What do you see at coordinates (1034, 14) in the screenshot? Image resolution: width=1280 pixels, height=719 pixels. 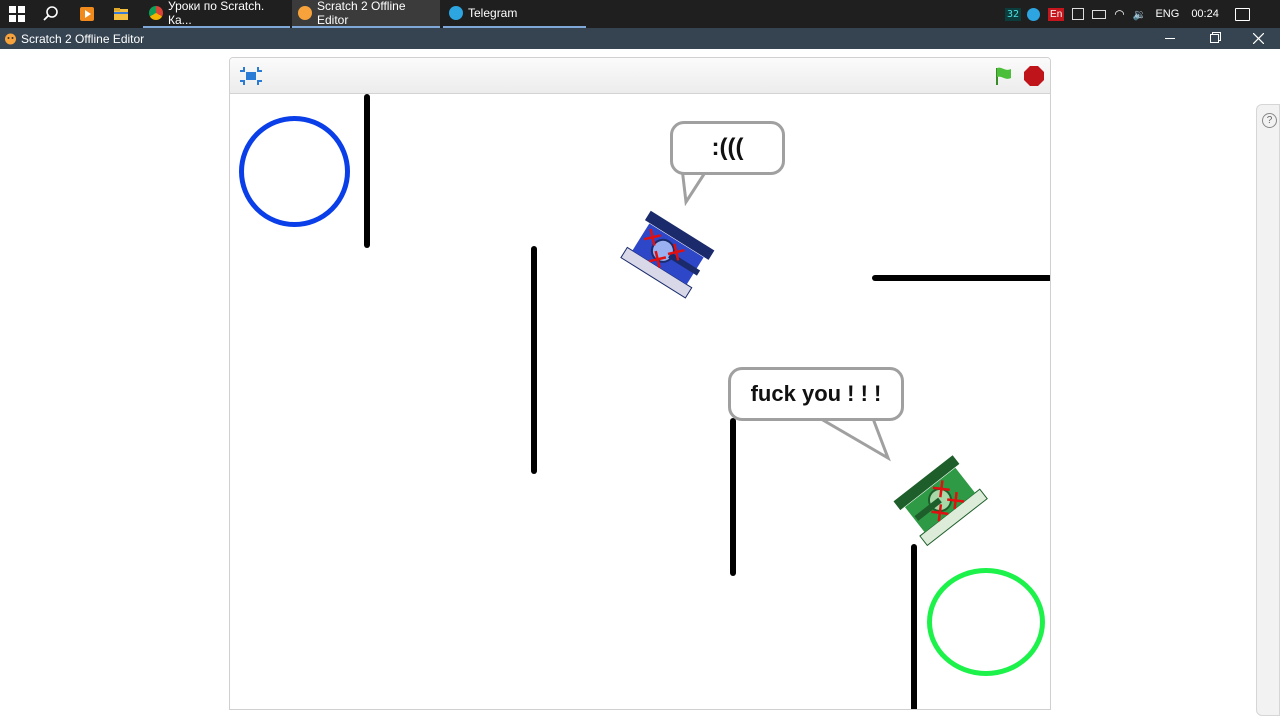 I see `telegram-tray-icon` at bounding box center [1034, 14].